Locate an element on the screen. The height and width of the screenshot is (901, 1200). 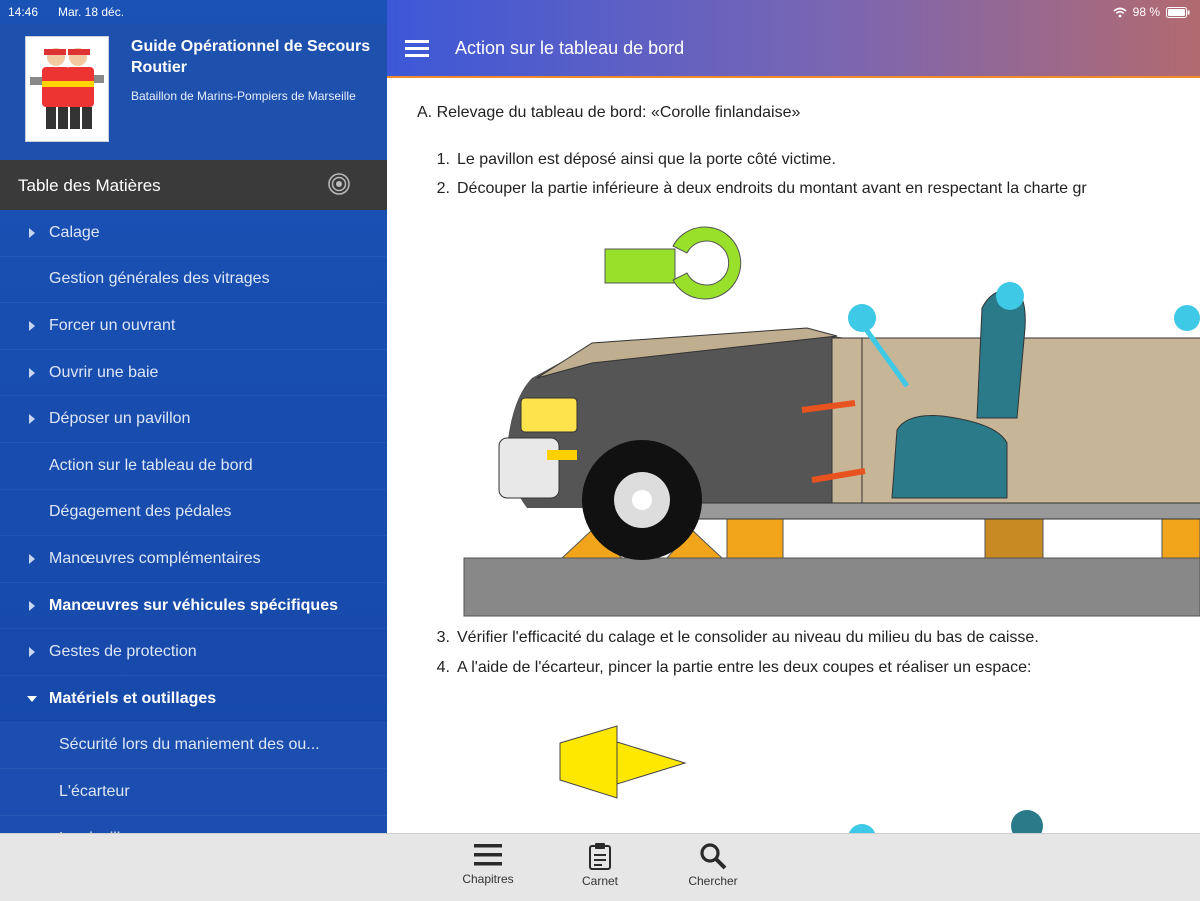
list-icon is located at coordinates (488, 855).